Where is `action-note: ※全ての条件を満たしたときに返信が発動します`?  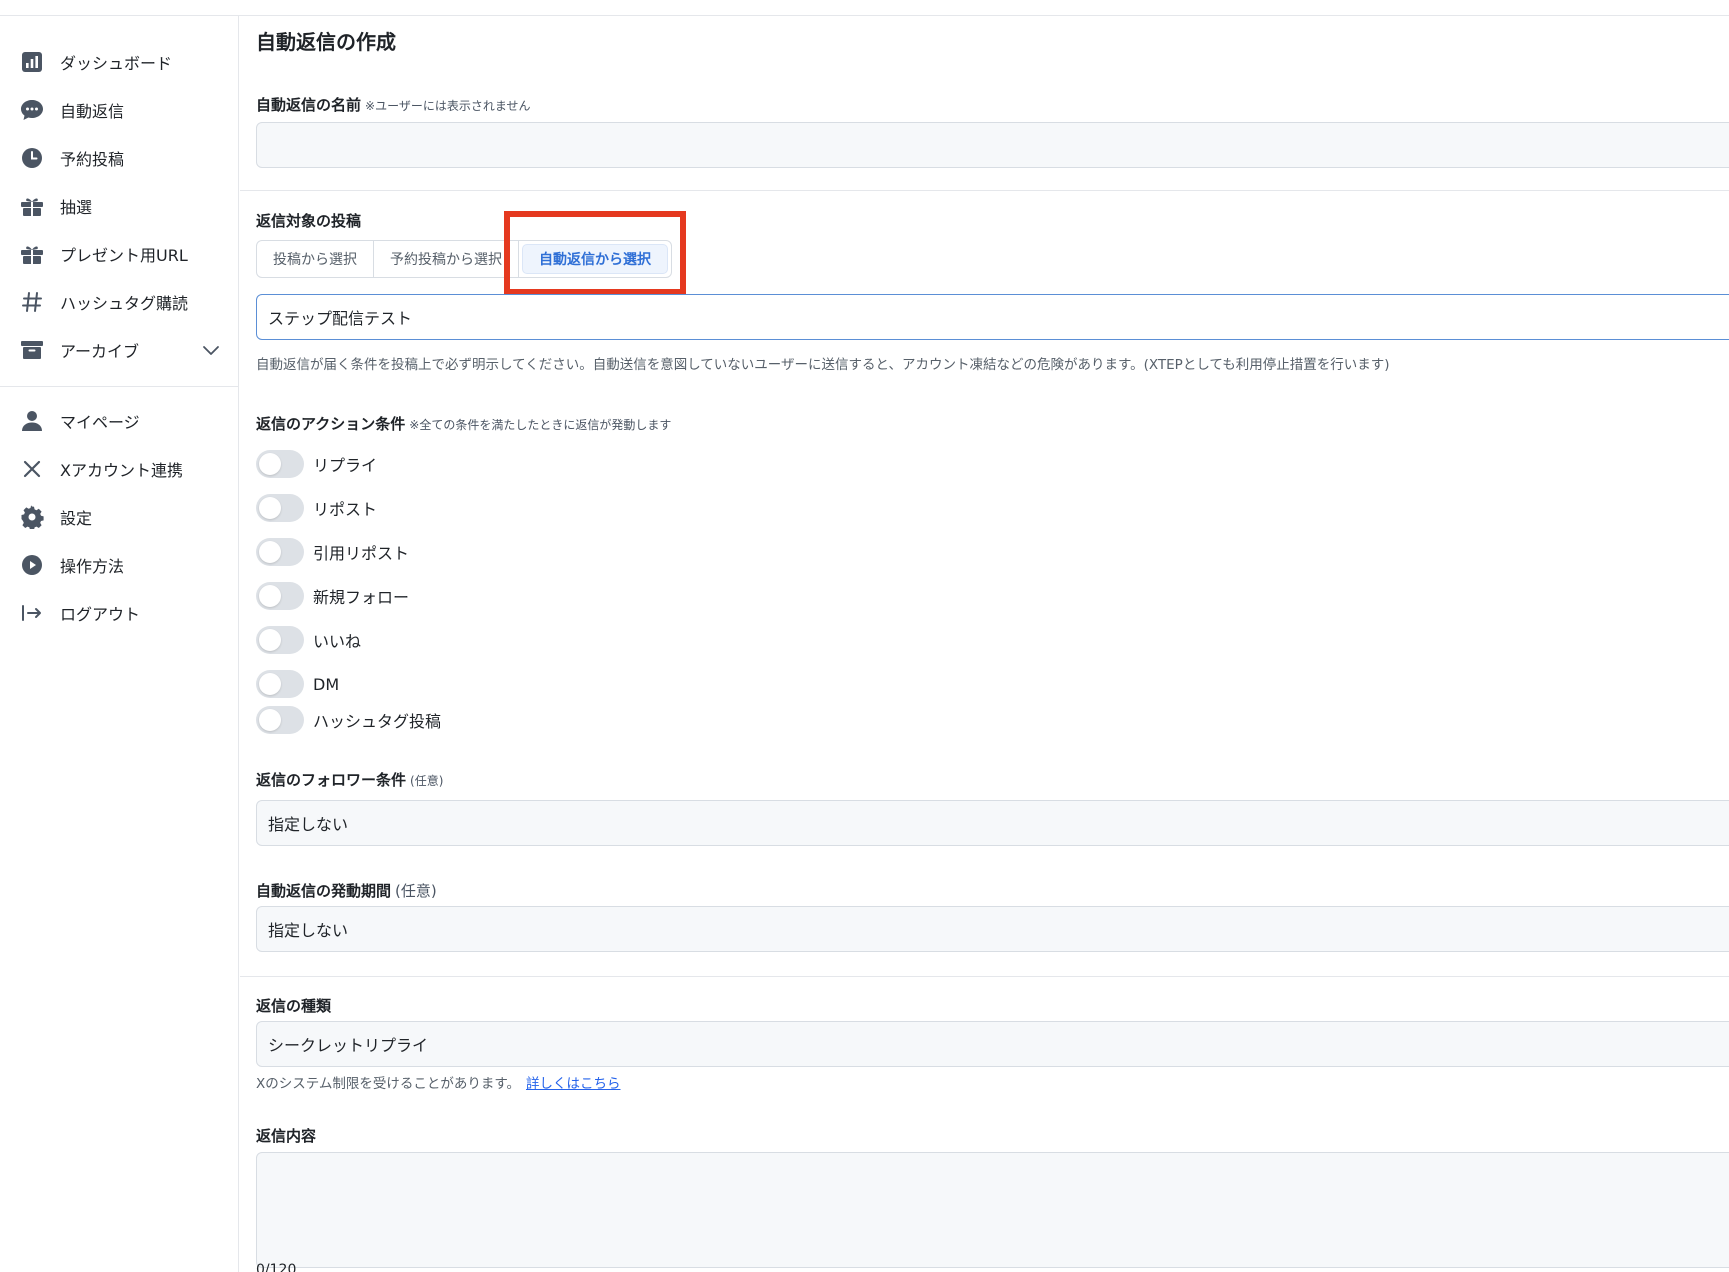
action-note: ※全ての条件を満たしたときに返信が発動します is located at coordinates (540, 425).